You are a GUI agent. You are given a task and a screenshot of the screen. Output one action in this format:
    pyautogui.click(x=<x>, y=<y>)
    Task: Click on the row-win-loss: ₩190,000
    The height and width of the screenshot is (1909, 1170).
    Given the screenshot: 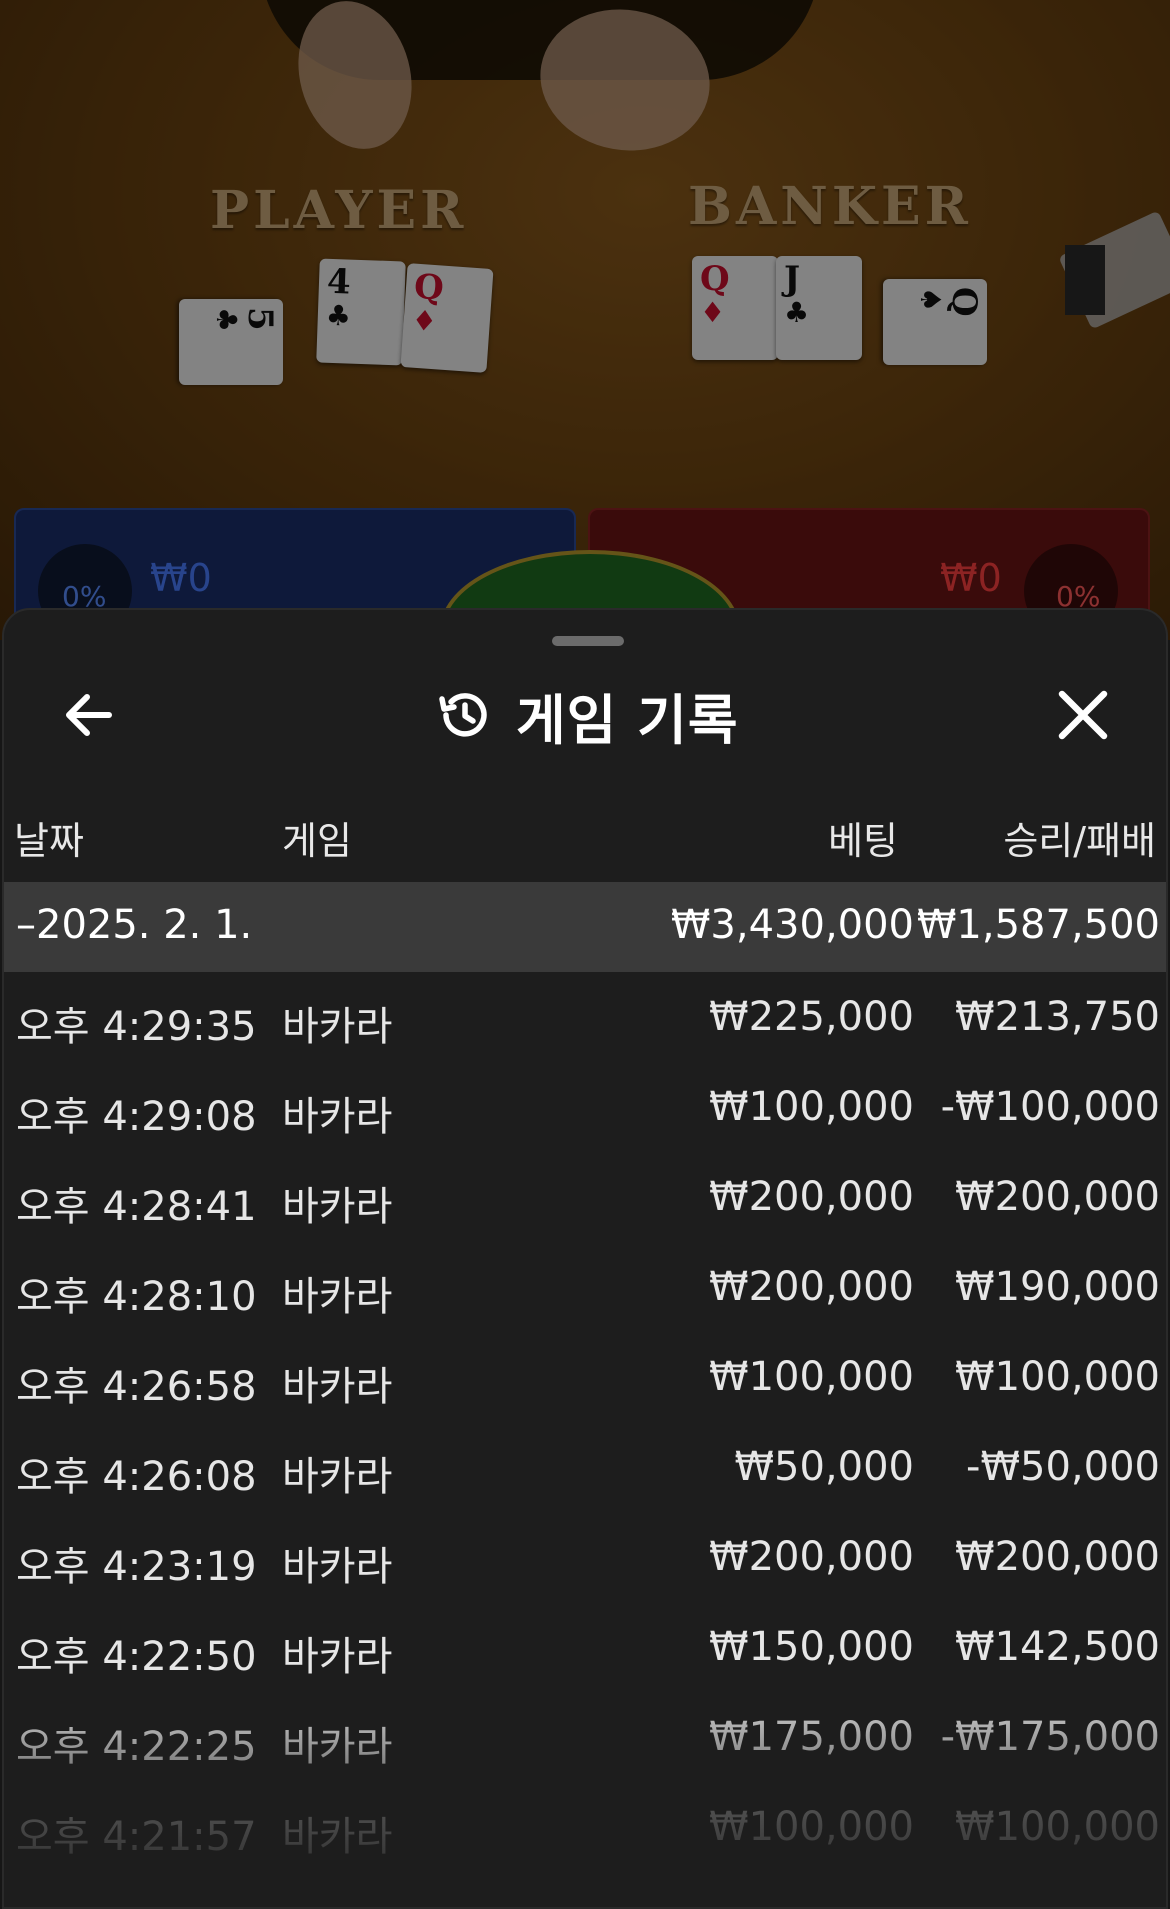 What is the action you would take?
    pyautogui.click(x=1057, y=1287)
    